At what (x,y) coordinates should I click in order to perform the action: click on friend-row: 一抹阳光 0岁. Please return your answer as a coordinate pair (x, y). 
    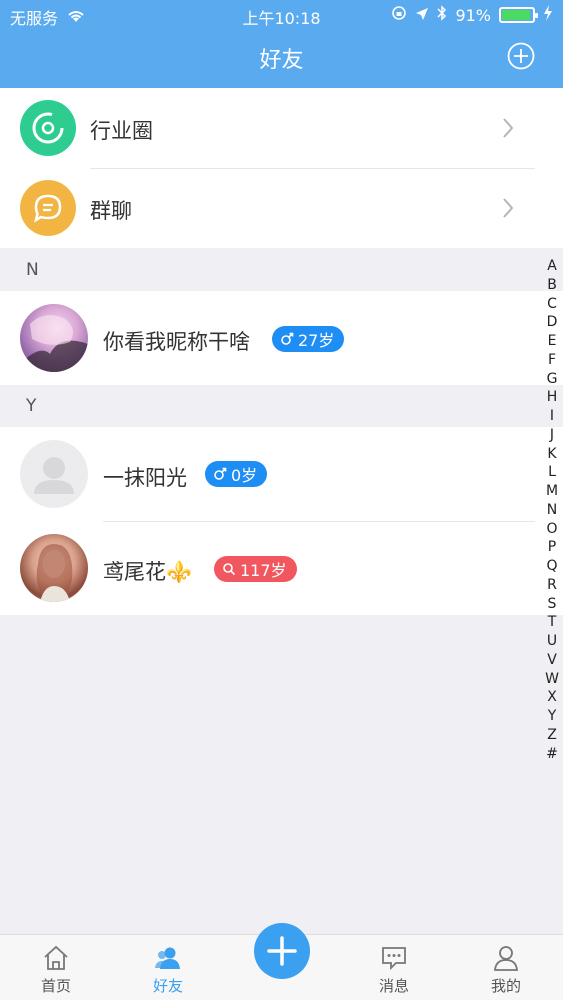
    Looking at the image, I should click on (281, 474).